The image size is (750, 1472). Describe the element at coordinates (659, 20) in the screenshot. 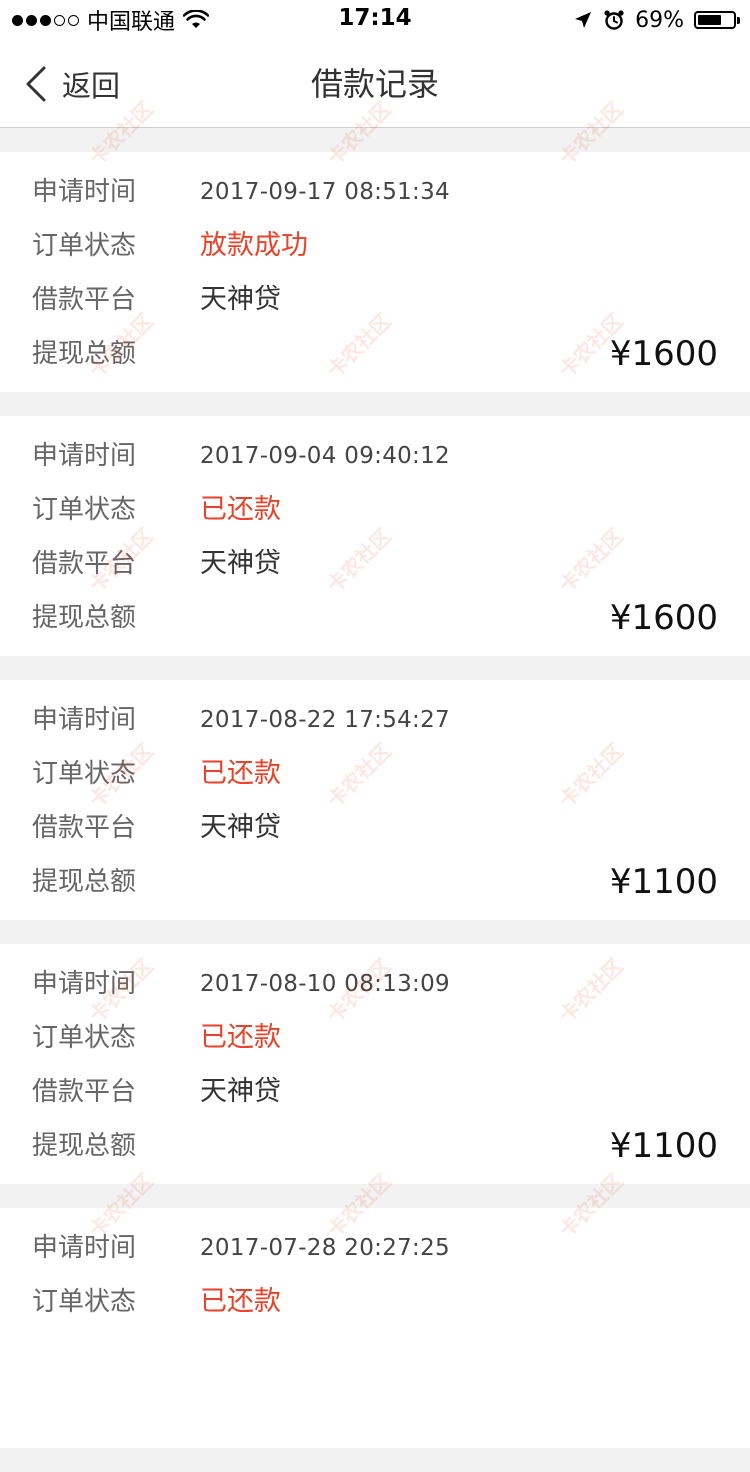

I see `battery-percent: 69%` at that location.